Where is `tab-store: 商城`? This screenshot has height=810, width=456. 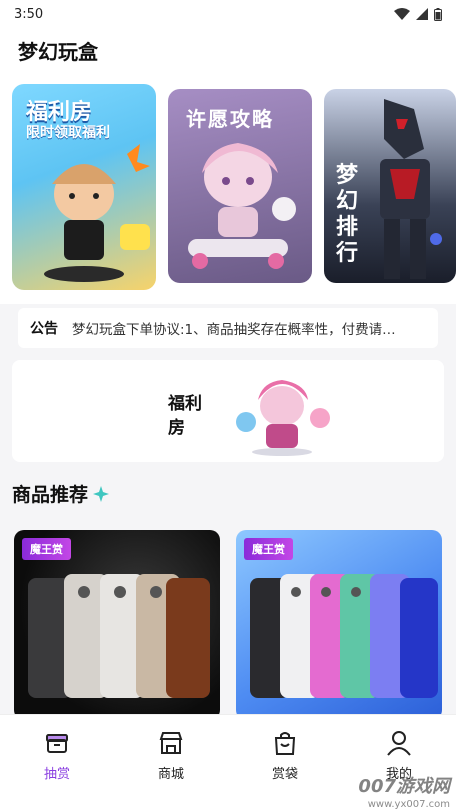 tab-store: 商城 is located at coordinates (171, 769).